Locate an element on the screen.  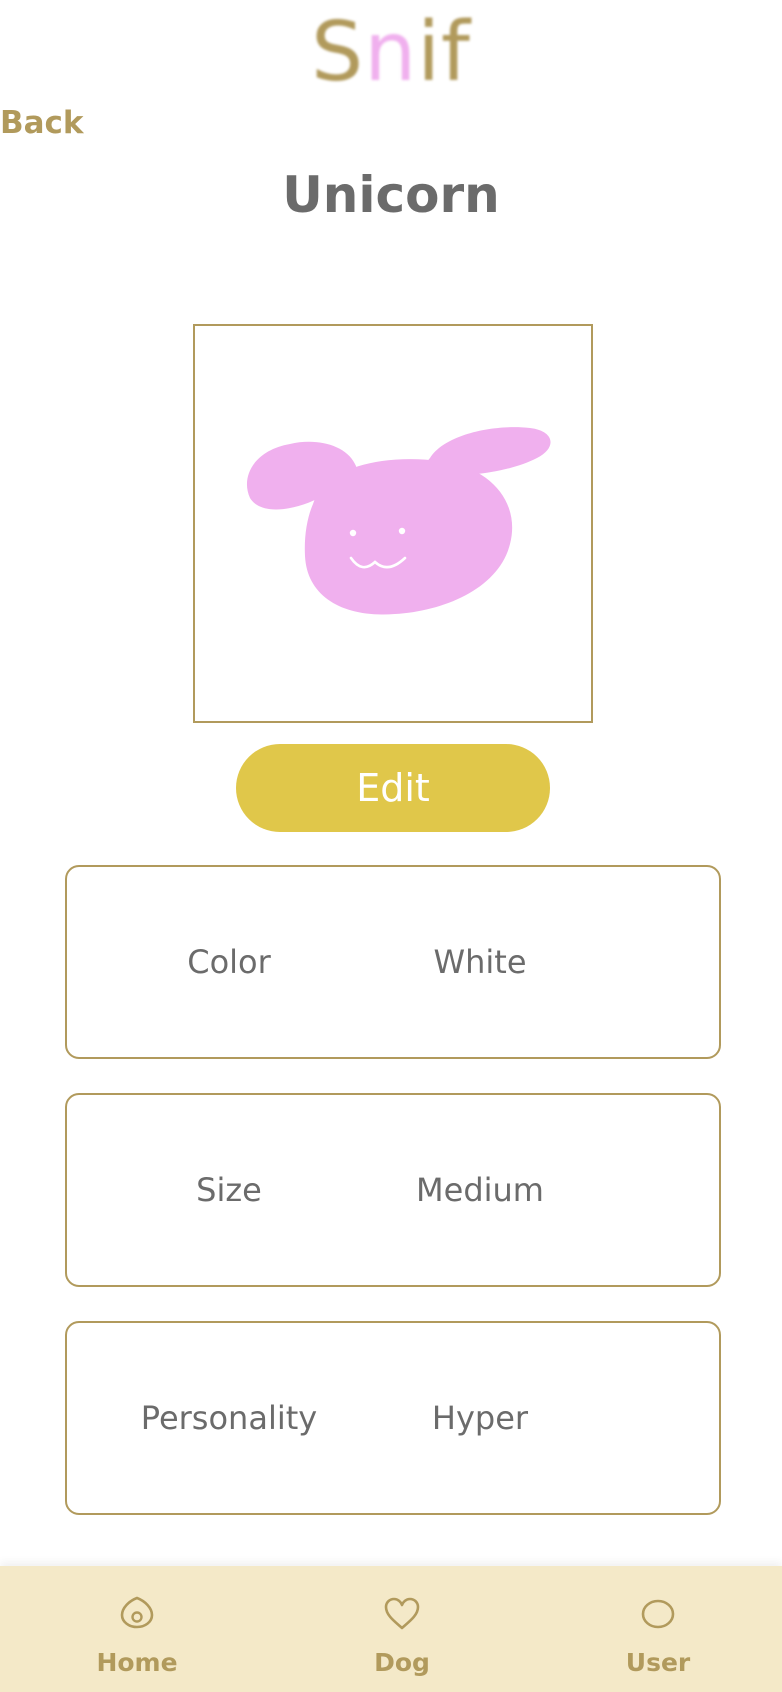
tab-dog: Dog is located at coordinates (402, 1629).